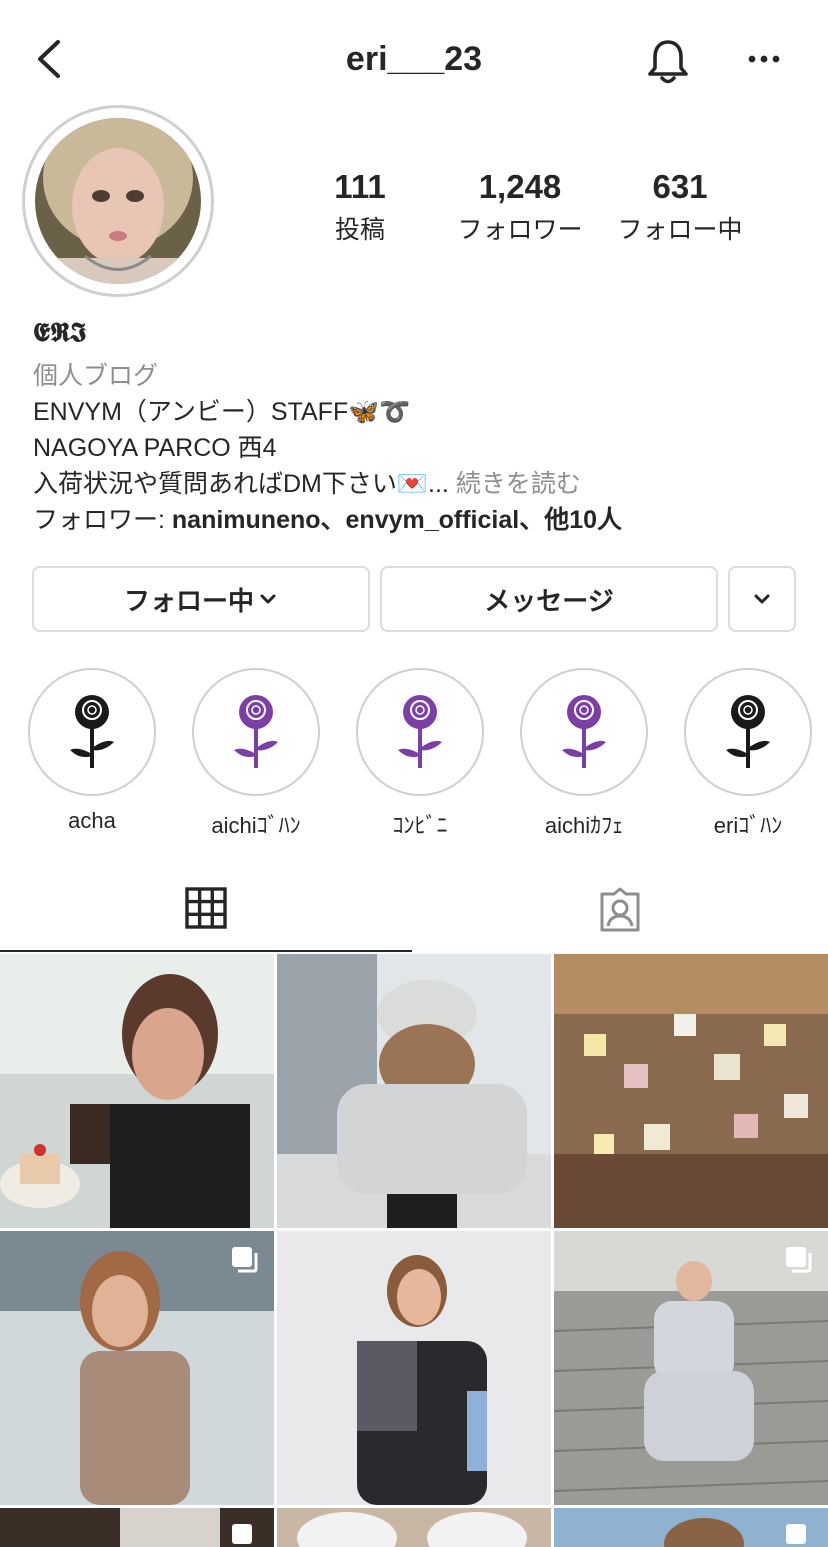 The height and width of the screenshot is (1547, 828). I want to click on story-highlight: aichiｶﾌｪ, so click(584, 754).